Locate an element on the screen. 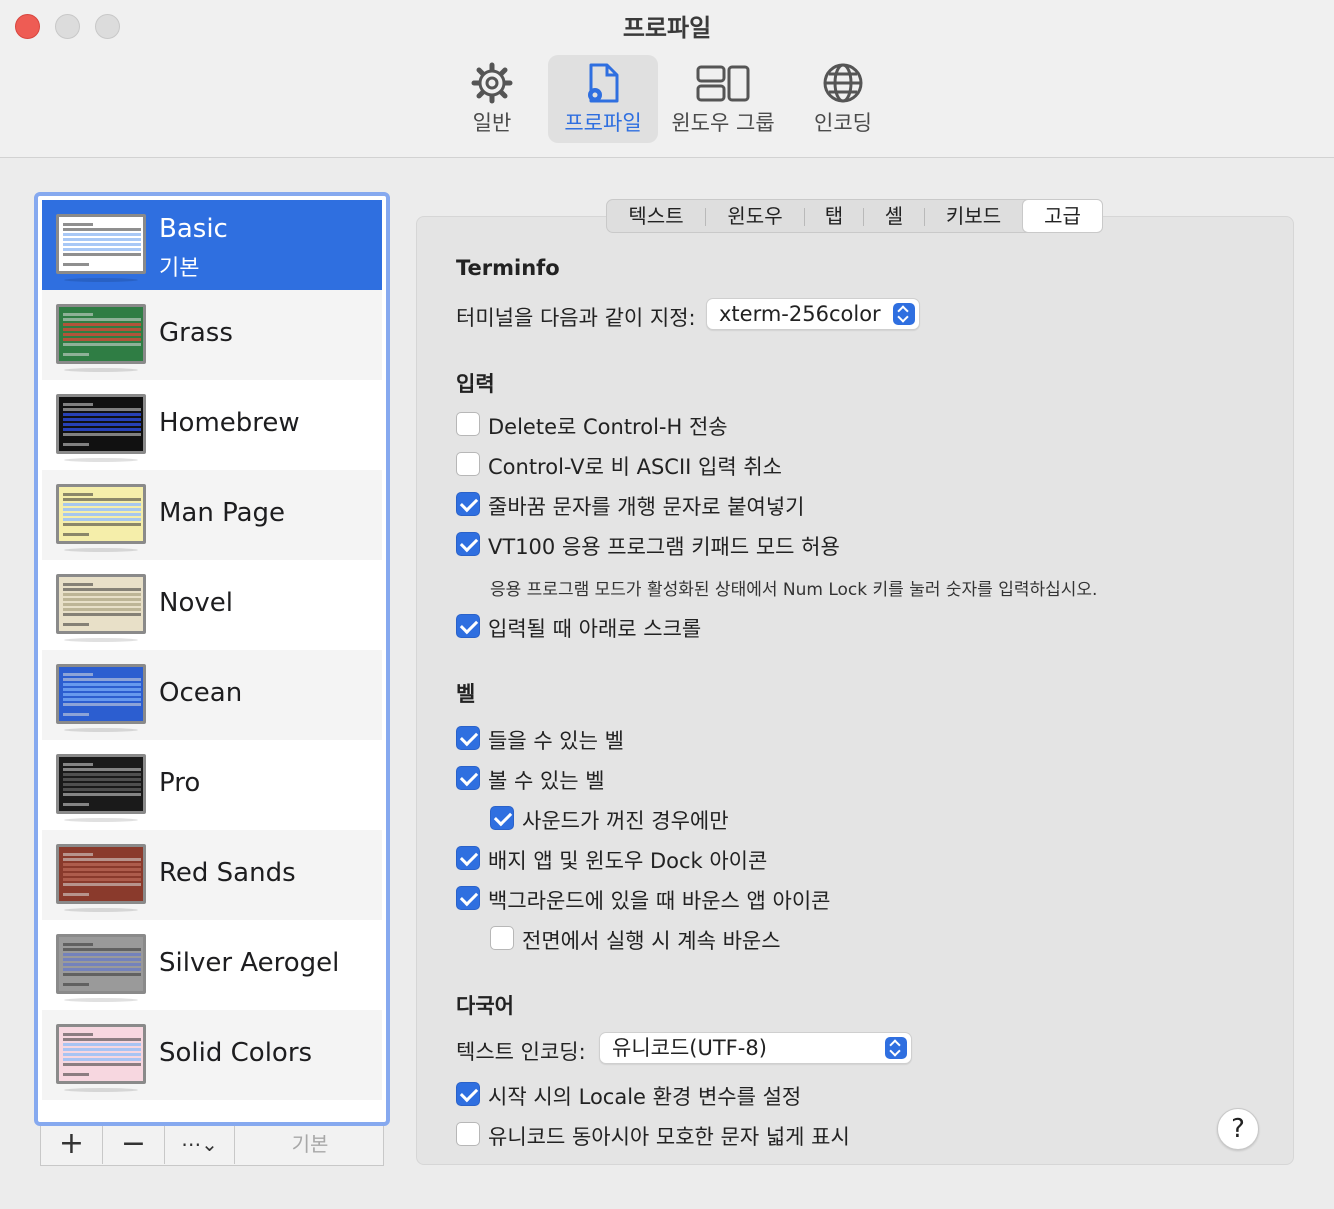 This screenshot has width=1334, height=1209. multilang-heading: 다국어 is located at coordinates (485, 1006).